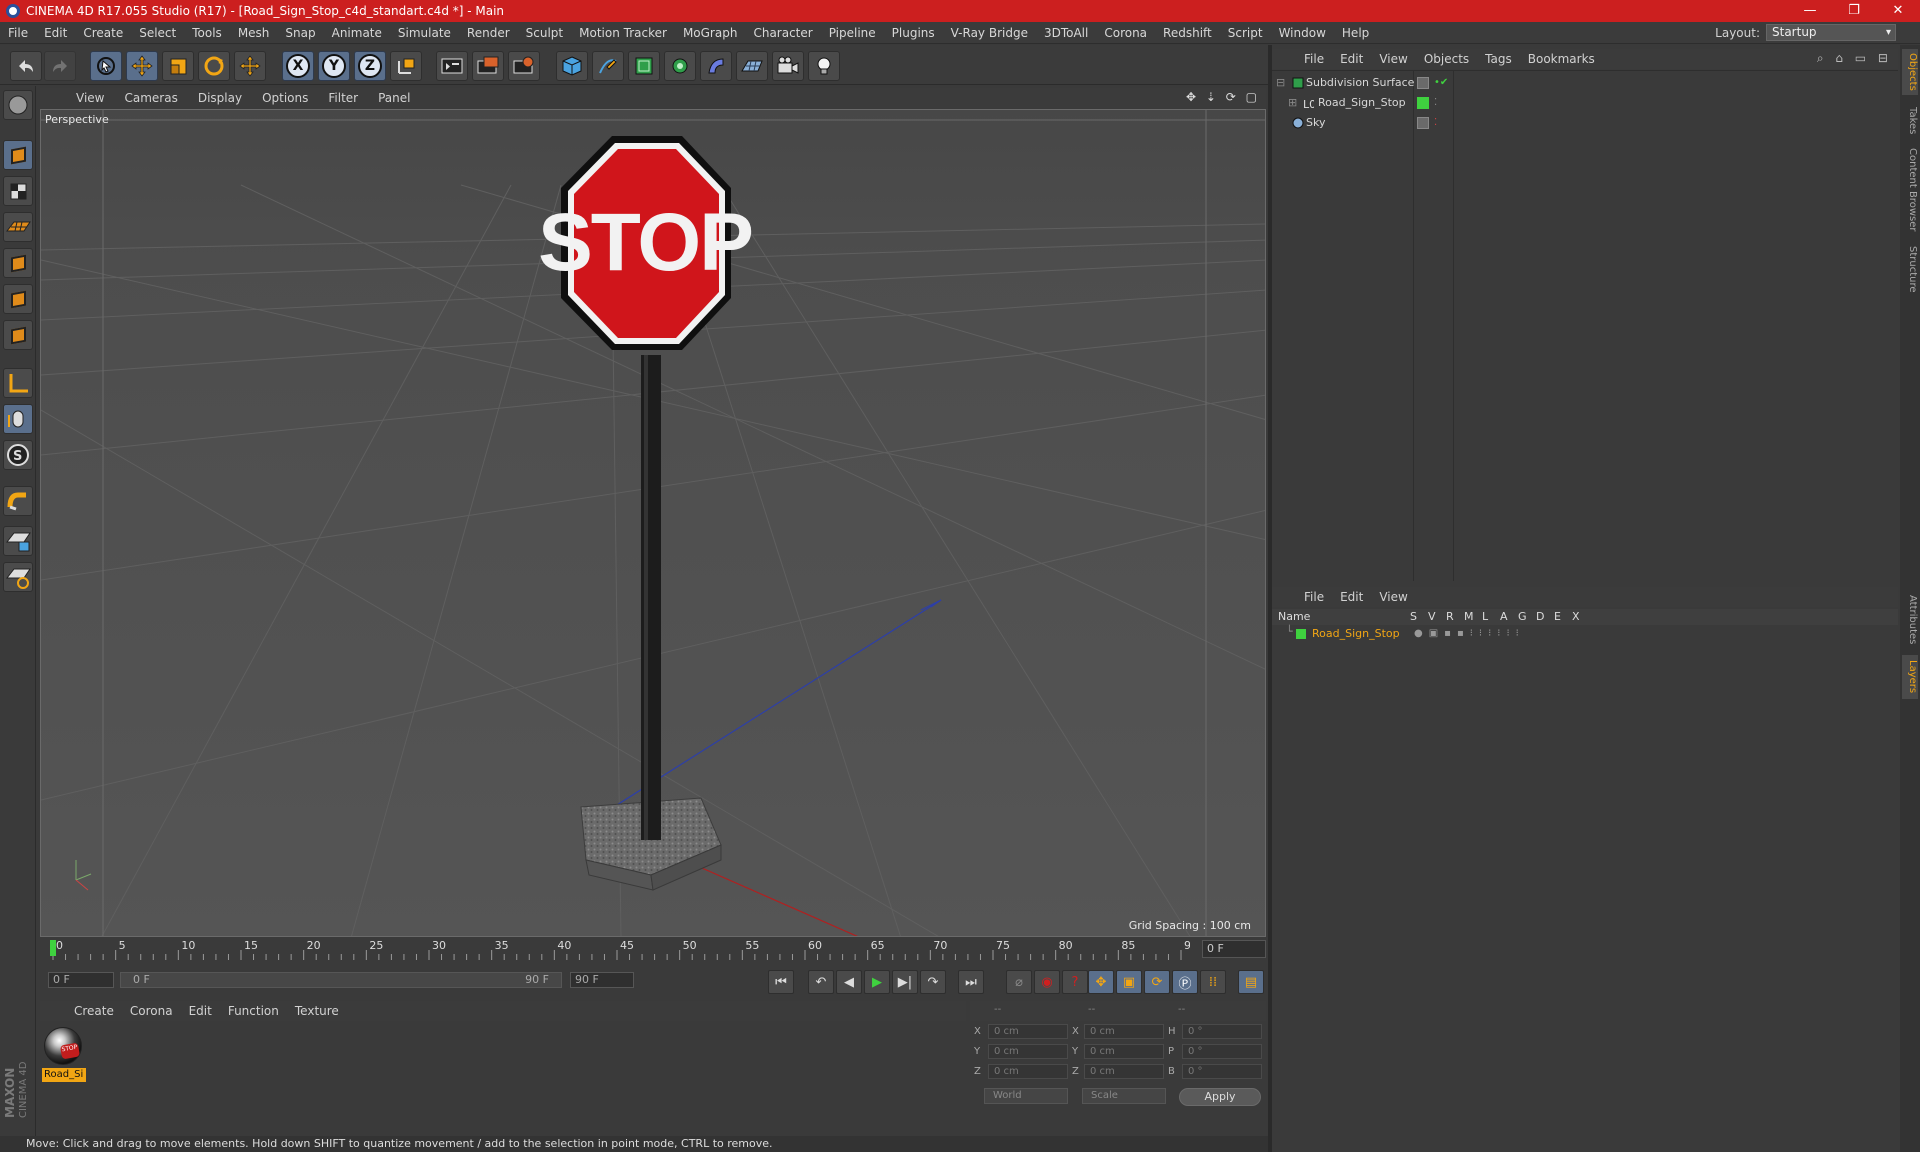 The height and width of the screenshot is (1152, 1920). I want to click on object-name: Road_Sign_Stop, so click(1362, 103).